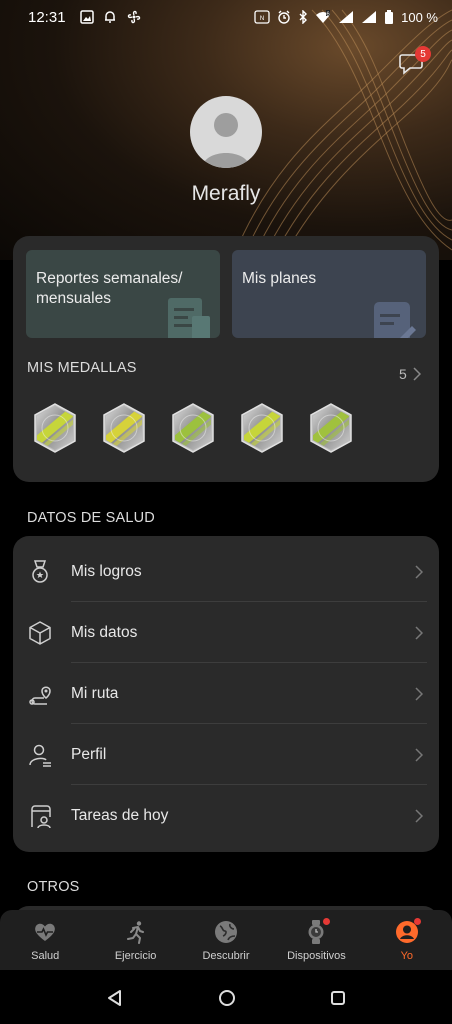  I want to click on others-title: OTROS, so click(53, 887).